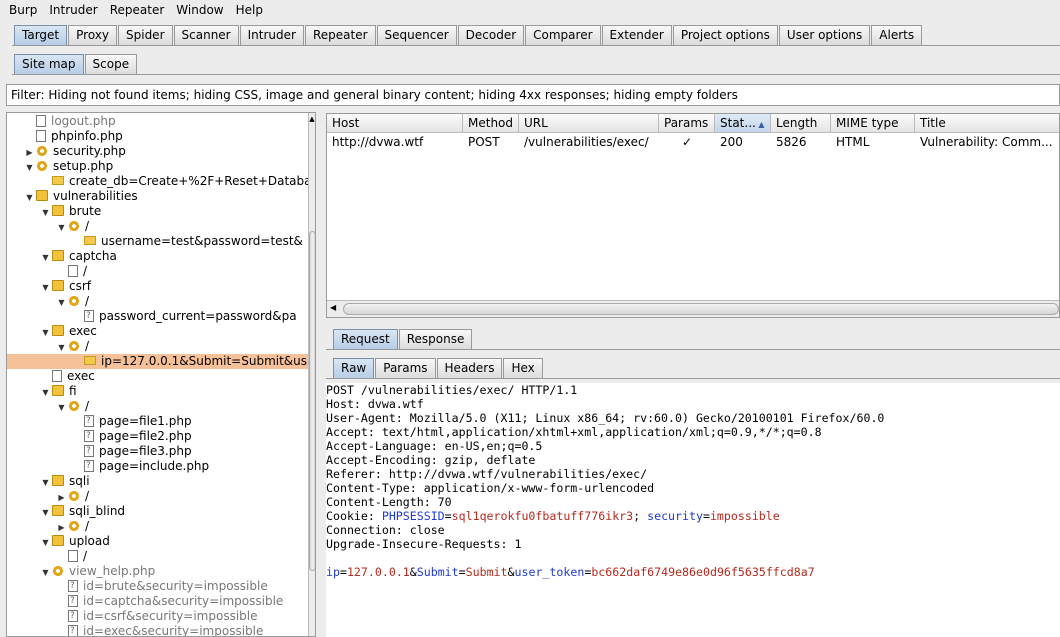 This screenshot has width=1060, height=637. Describe the element at coordinates (161, 542) in the screenshot. I see `tree-node: ▼ upload` at that location.